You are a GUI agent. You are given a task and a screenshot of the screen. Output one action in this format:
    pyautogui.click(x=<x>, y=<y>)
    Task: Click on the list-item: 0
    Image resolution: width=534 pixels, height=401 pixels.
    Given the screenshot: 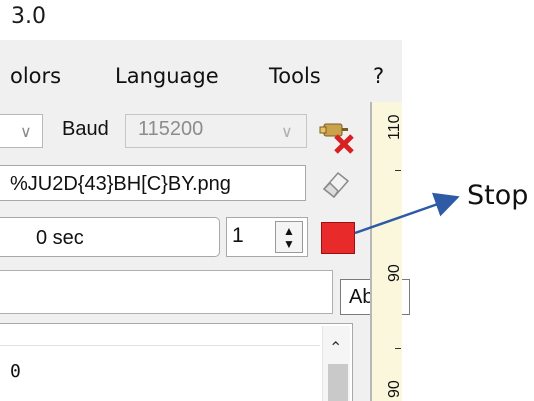 What is the action you would take?
    pyautogui.click(x=15, y=371)
    